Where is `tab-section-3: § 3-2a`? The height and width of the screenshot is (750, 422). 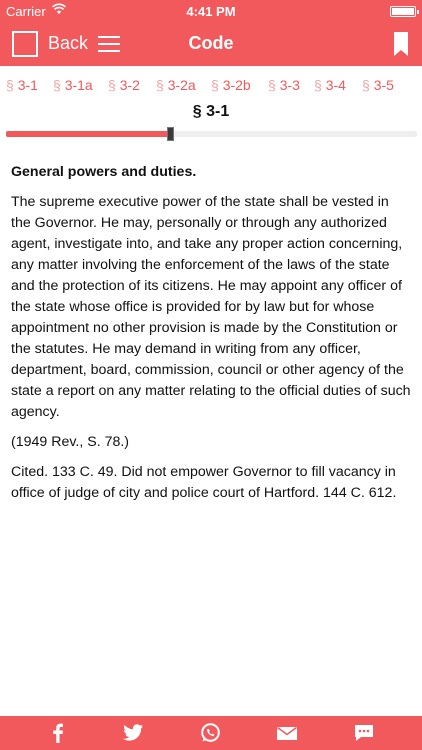 tab-section-3: § 3-2a is located at coordinates (176, 85).